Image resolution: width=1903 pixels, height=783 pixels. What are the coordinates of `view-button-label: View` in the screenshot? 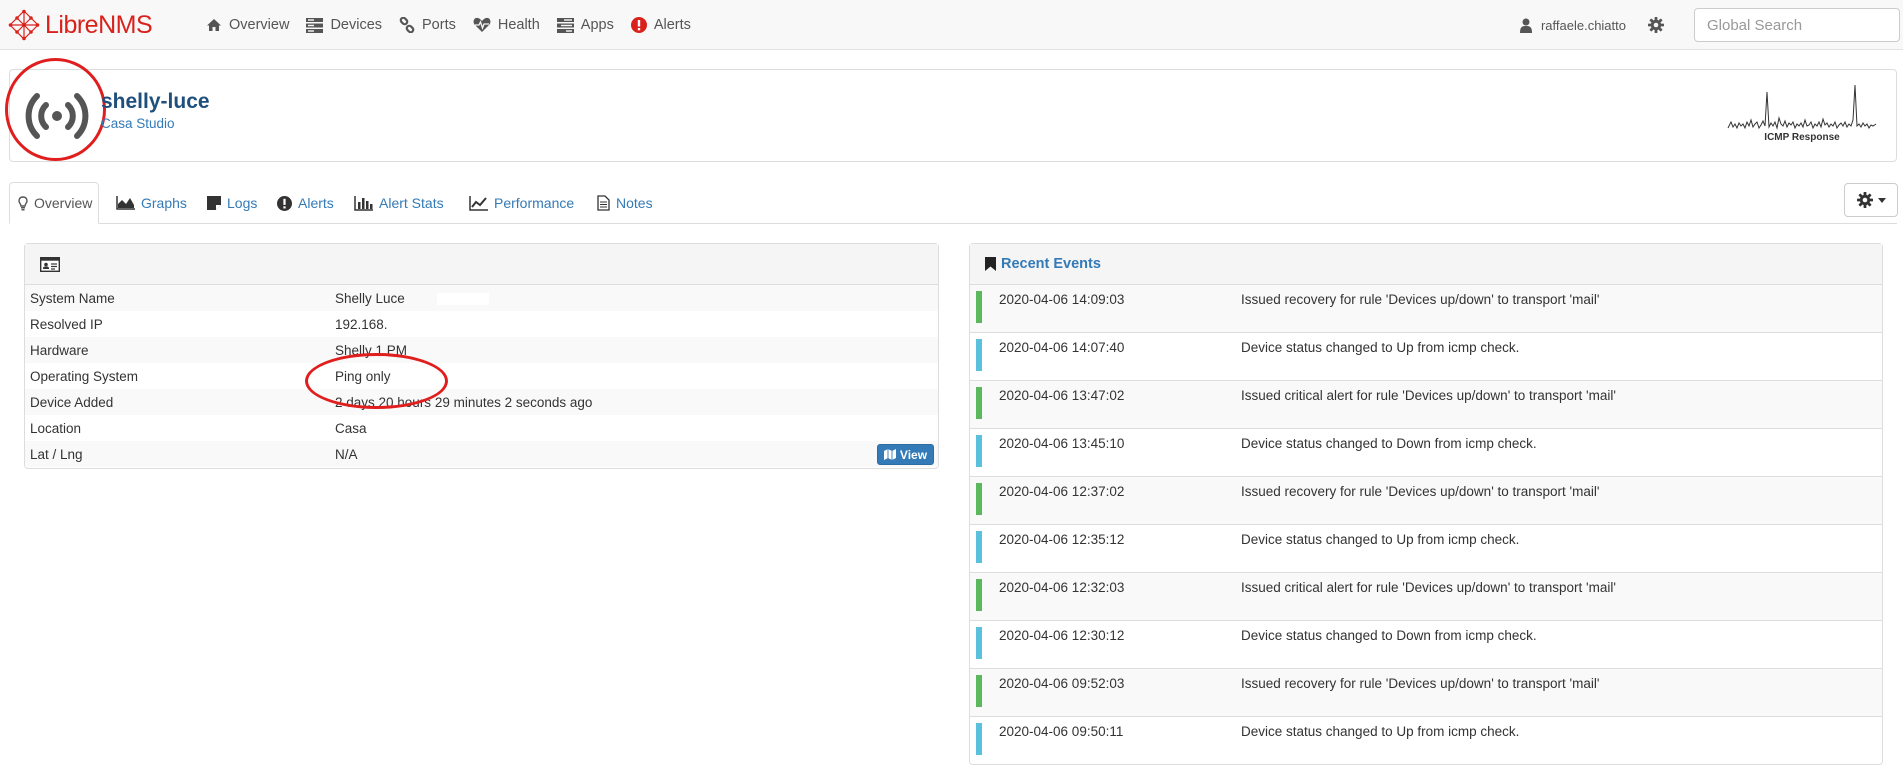 It's located at (913, 454).